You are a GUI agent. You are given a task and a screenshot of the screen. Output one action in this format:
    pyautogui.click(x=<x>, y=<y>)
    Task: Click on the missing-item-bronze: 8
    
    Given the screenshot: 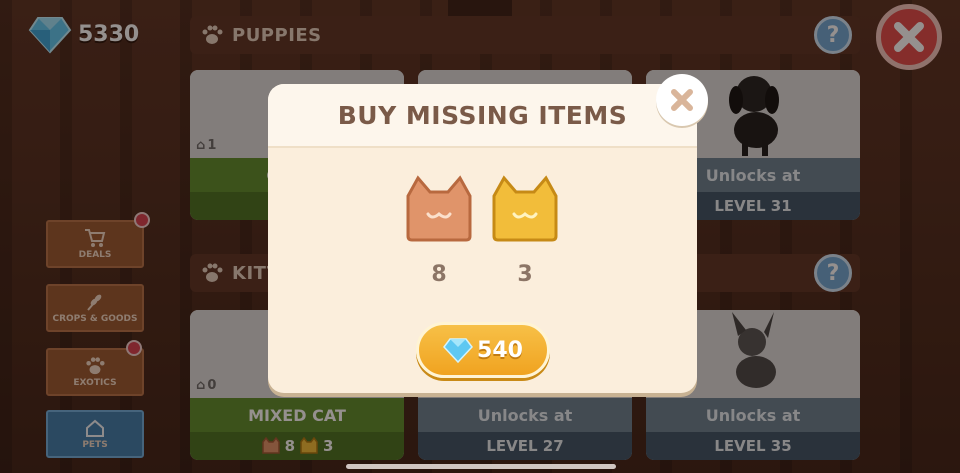 What is the action you would take?
    pyautogui.click(x=439, y=230)
    